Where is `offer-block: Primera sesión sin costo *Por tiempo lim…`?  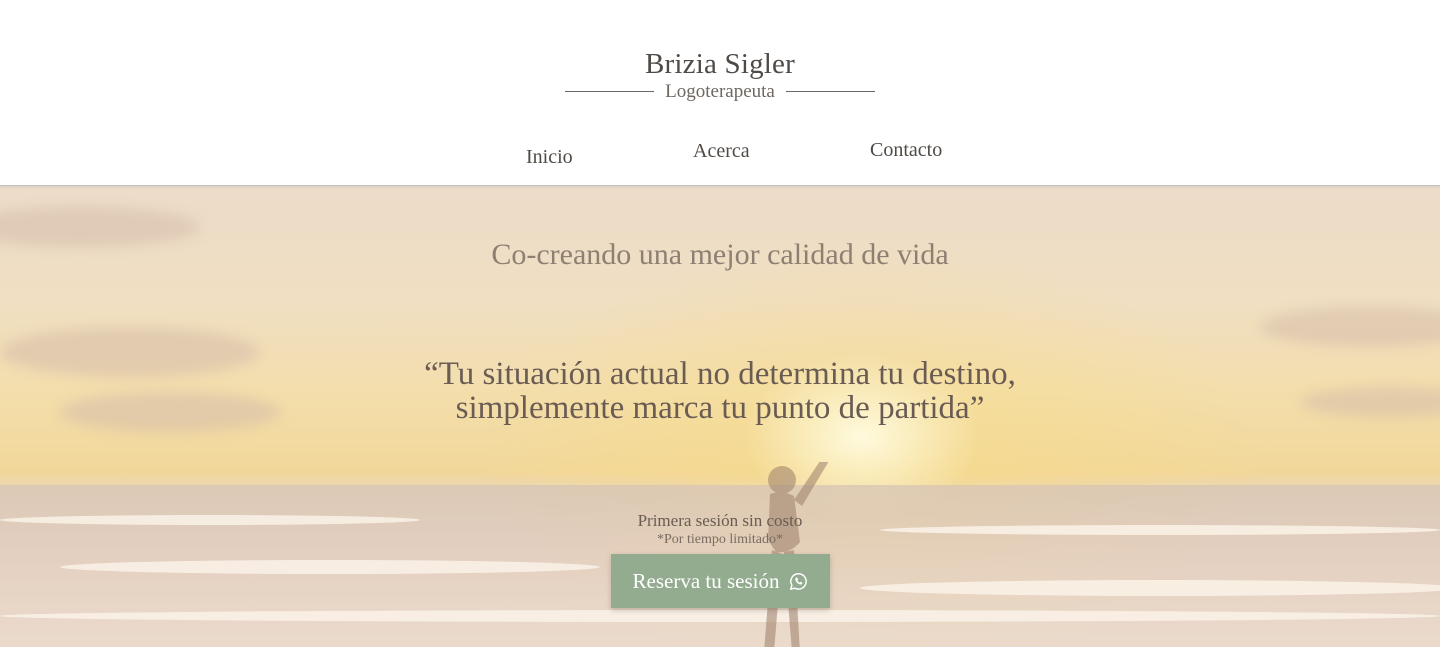 offer-block: Primera sesión sin costo *Por tiempo lim… is located at coordinates (720, 529).